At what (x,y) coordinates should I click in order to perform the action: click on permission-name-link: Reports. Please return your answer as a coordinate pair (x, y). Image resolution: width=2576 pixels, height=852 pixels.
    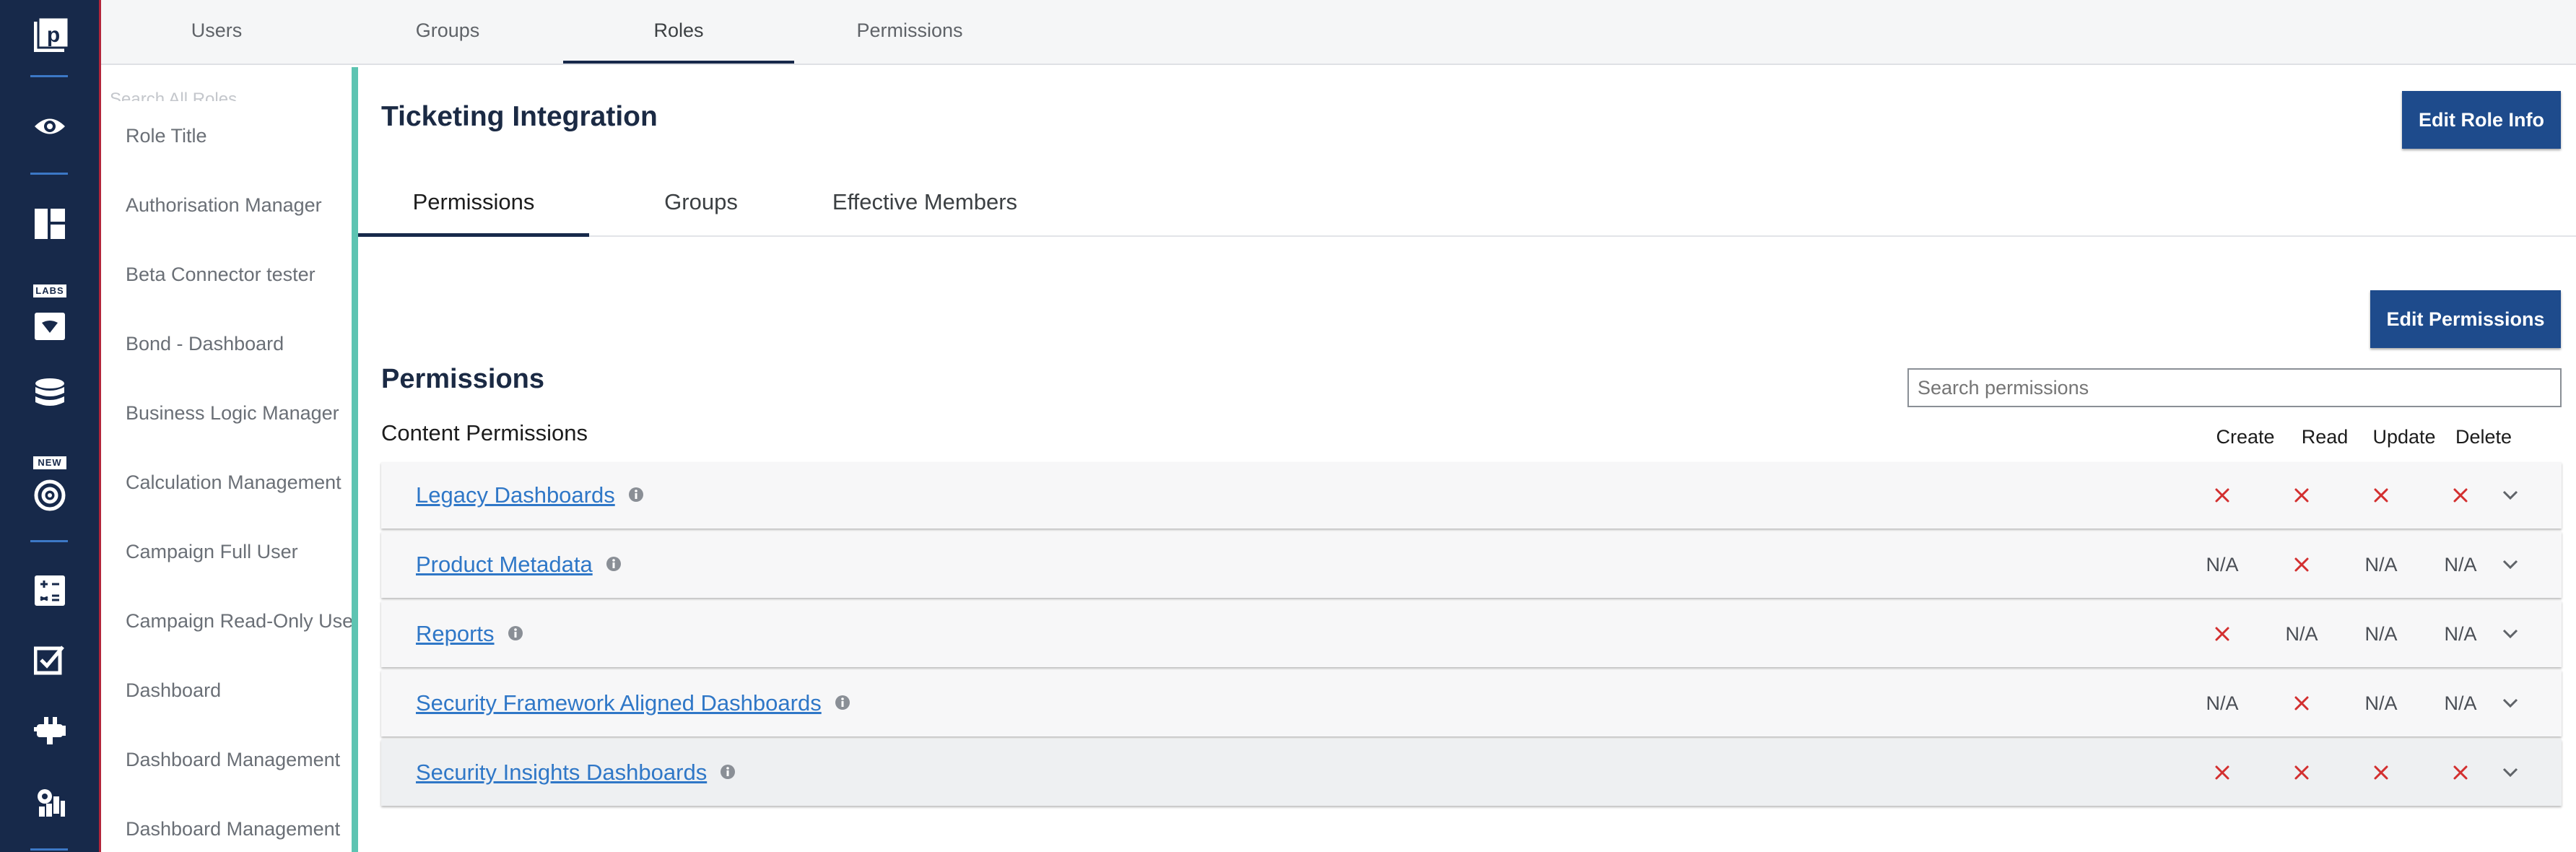
    Looking at the image, I should click on (469, 634).